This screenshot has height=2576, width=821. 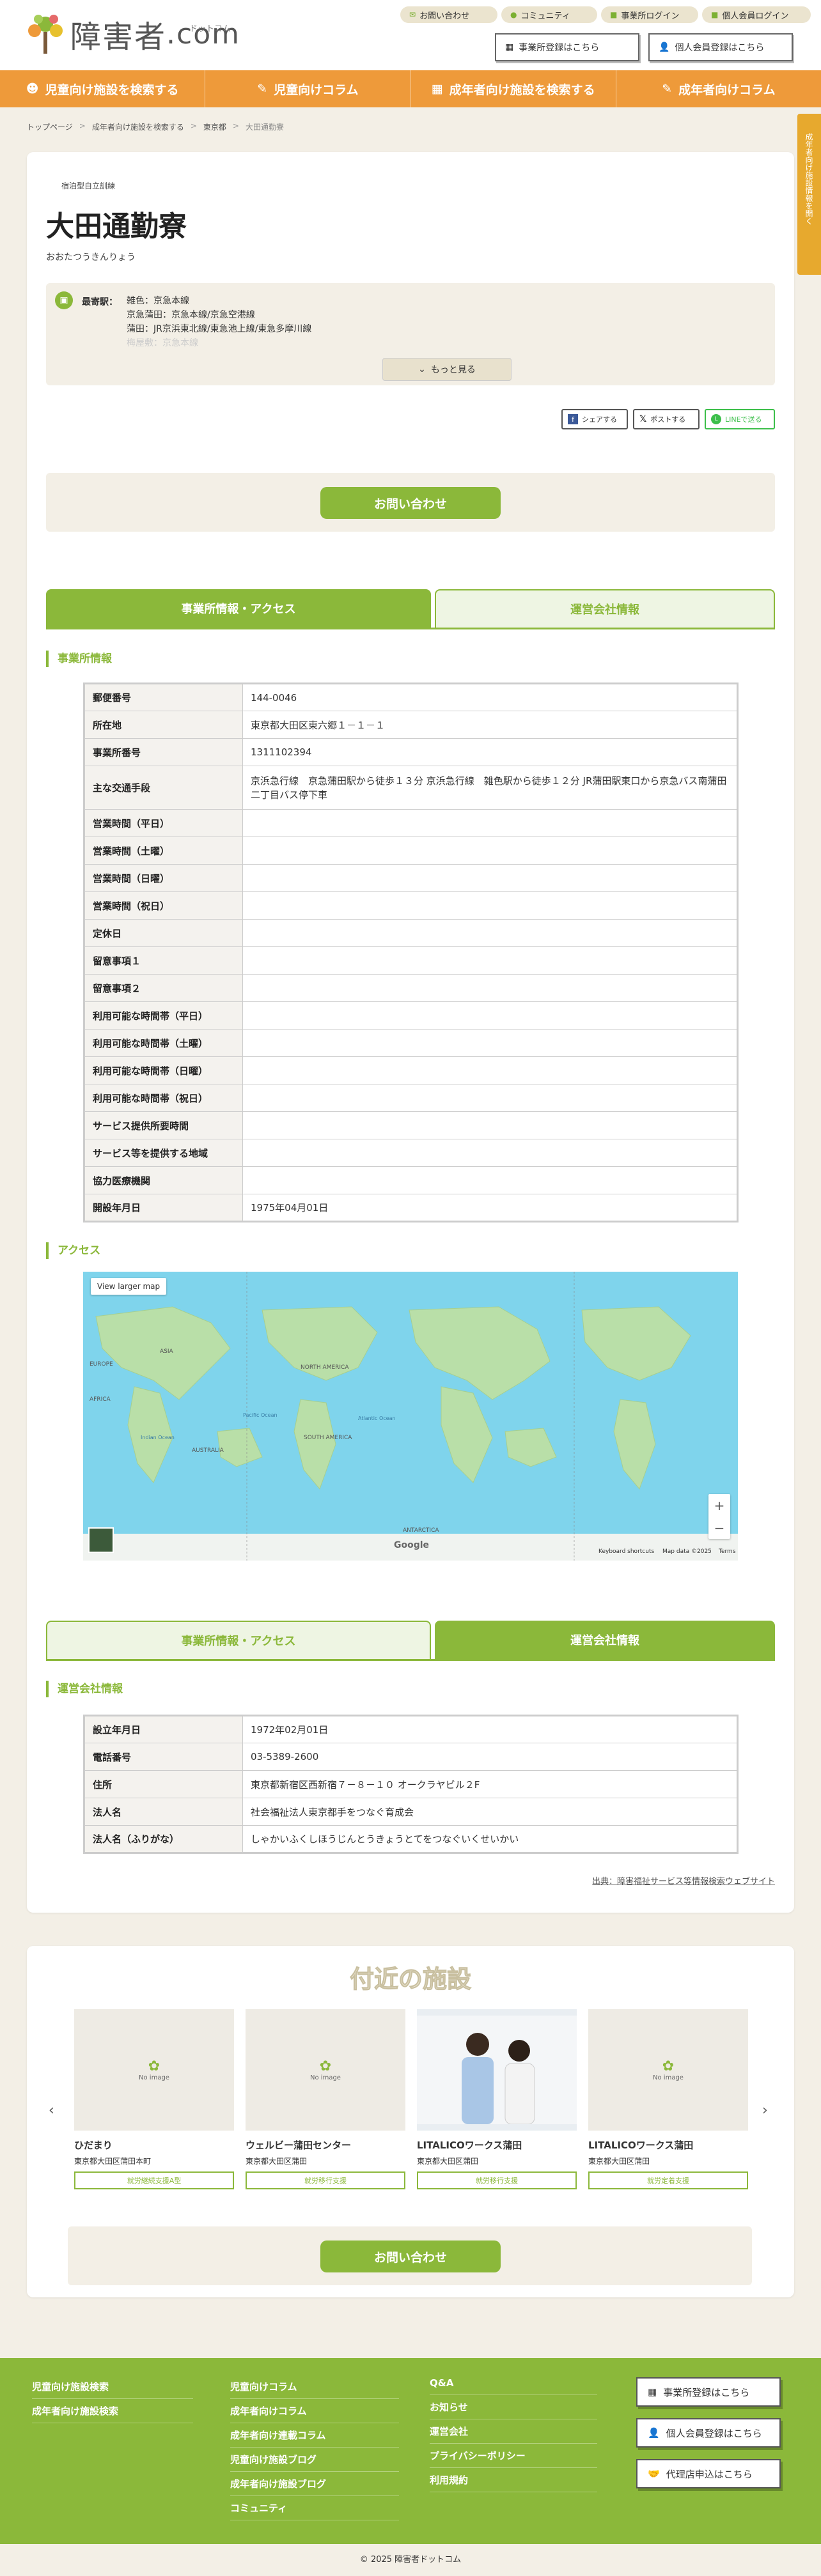 I want to click on facility-category: 宿泊型自立訓練, so click(x=89, y=185).